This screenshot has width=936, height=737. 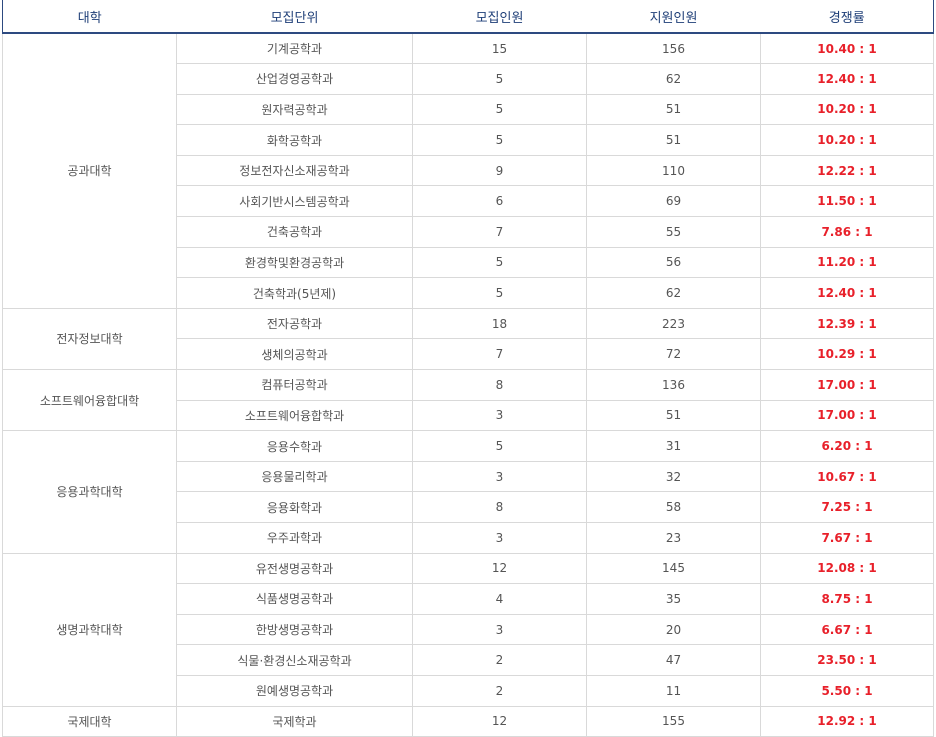 What do you see at coordinates (847, 232) in the screenshot?
I see `ratio-cell: 7.86 : 1` at bounding box center [847, 232].